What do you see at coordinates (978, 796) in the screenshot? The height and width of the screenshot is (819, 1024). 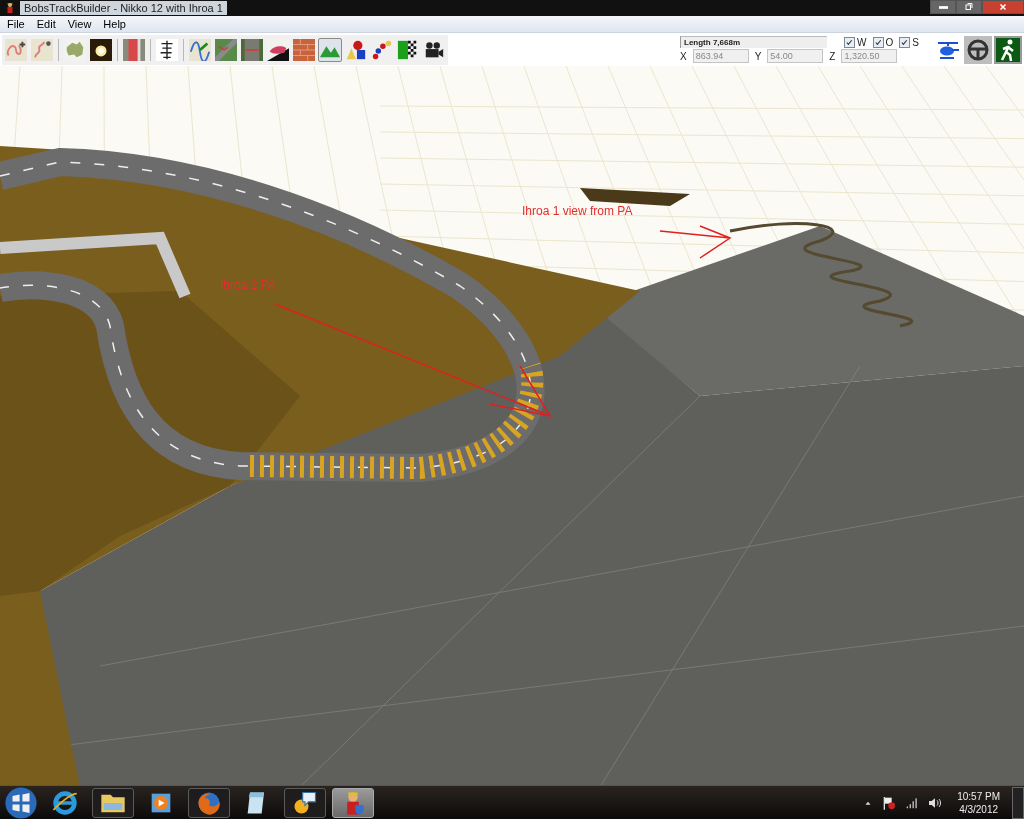 I see `clock-time: 10:57 PM` at bounding box center [978, 796].